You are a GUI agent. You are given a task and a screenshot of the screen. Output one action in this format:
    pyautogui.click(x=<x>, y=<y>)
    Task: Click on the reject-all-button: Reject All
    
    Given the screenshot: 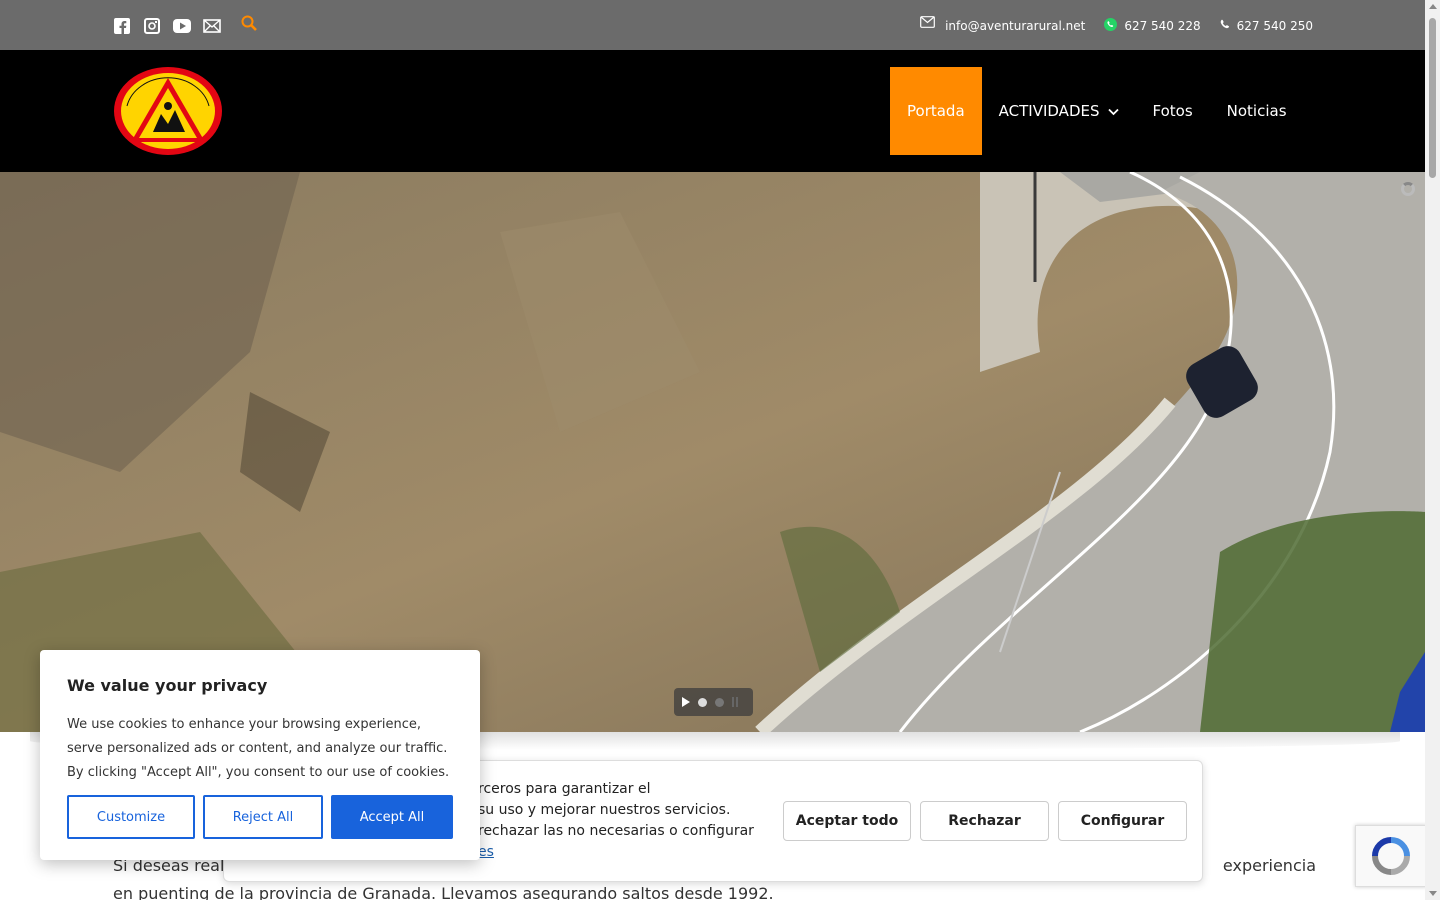 What is the action you would take?
    pyautogui.click(x=263, y=817)
    